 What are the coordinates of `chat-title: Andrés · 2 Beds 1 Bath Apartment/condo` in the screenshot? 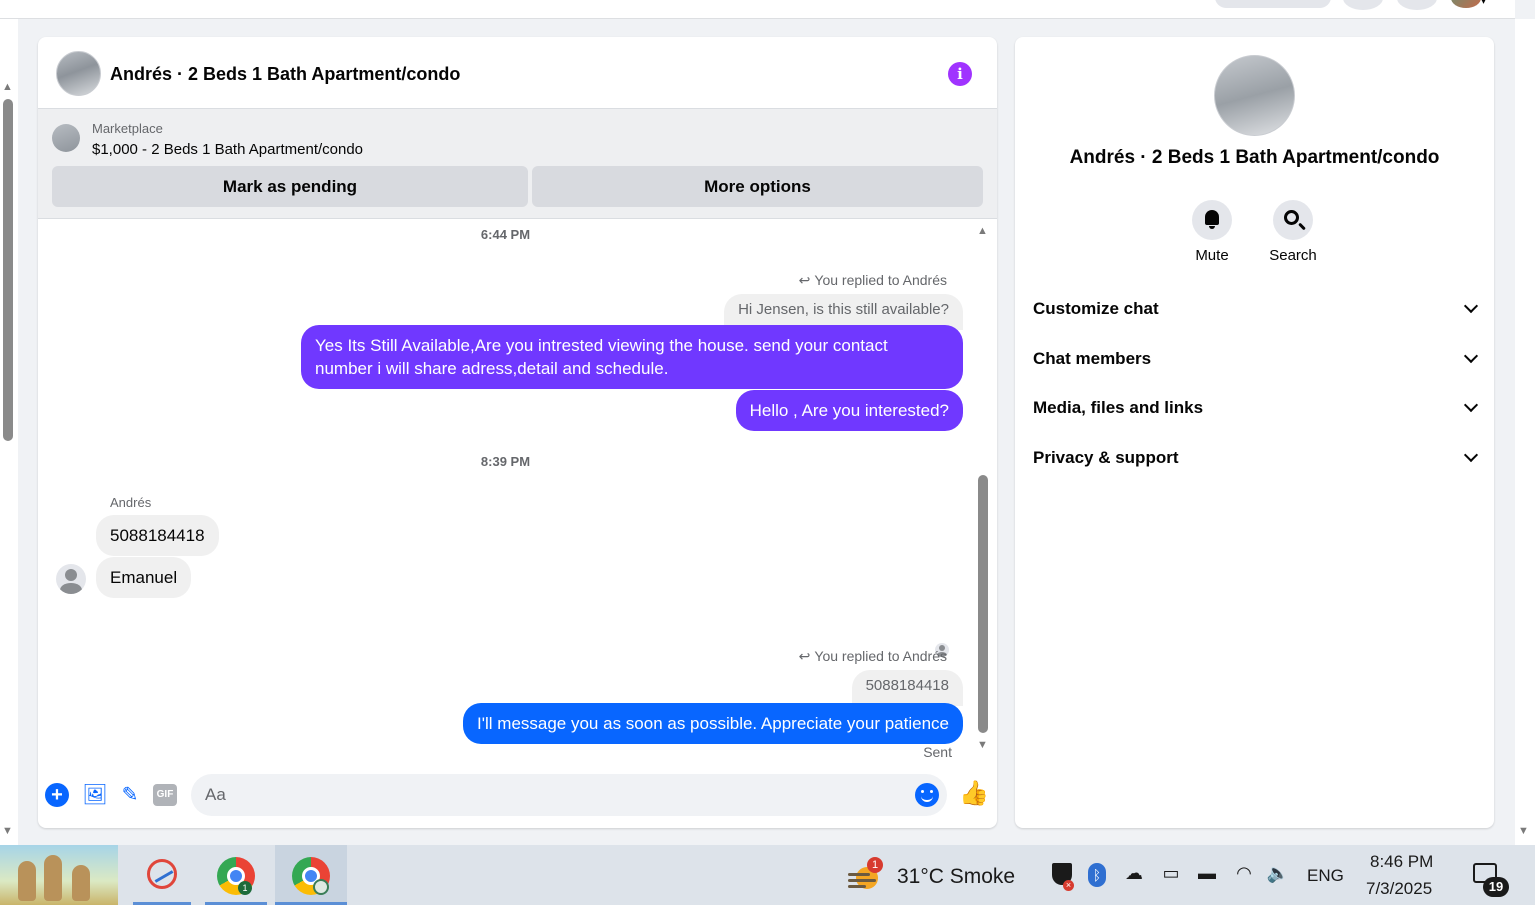 It's located at (285, 74).